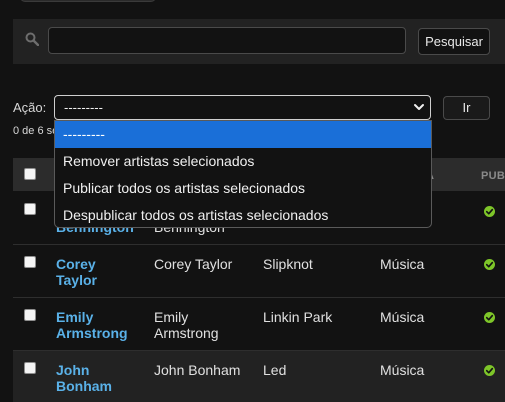  What do you see at coordinates (30, 174) in the screenshot?
I see `select-all-checkbox` at bounding box center [30, 174].